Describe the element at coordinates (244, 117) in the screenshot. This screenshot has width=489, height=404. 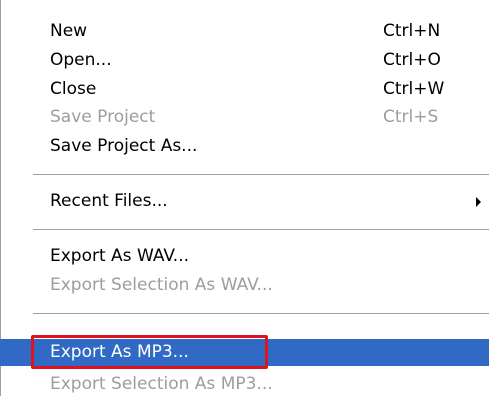
I see `menu-item-save-project: Save Project Ctrl+S` at that location.